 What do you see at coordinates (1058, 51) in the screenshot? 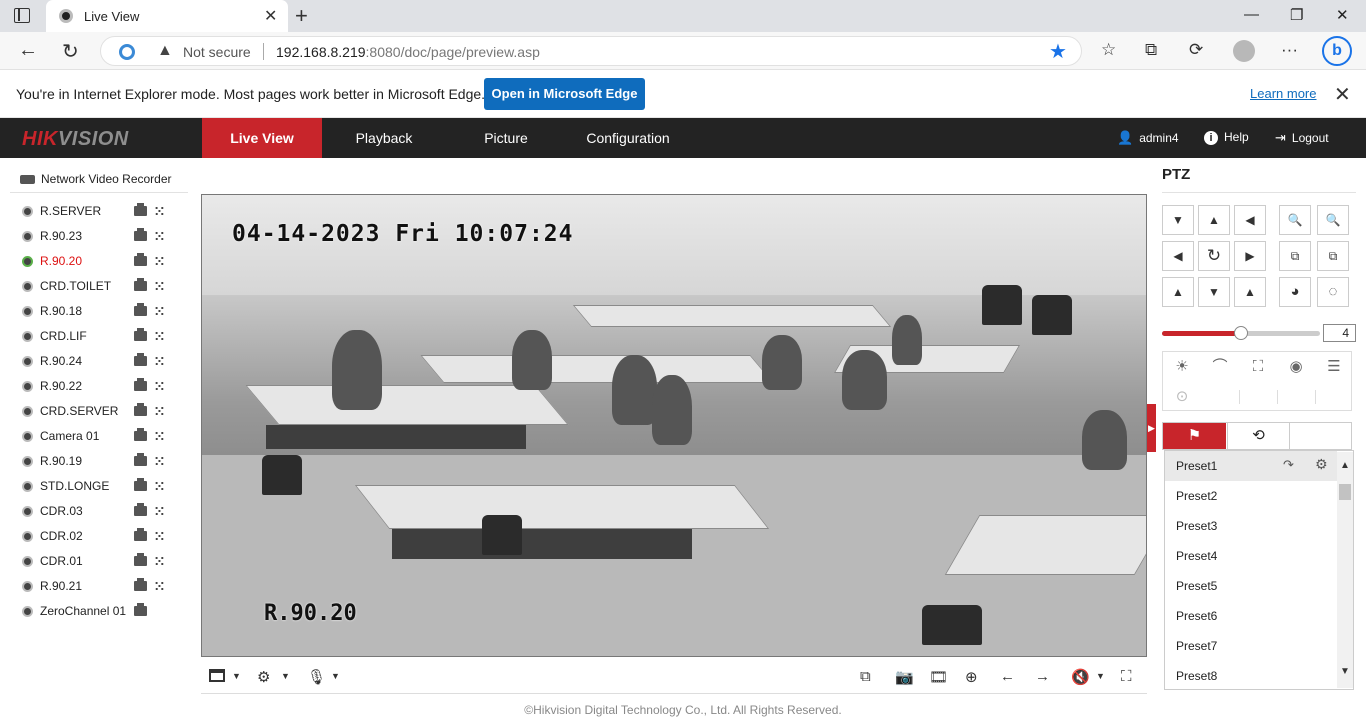
I see `favorite-star-icon: ★` at bounding box center [1058, 51].